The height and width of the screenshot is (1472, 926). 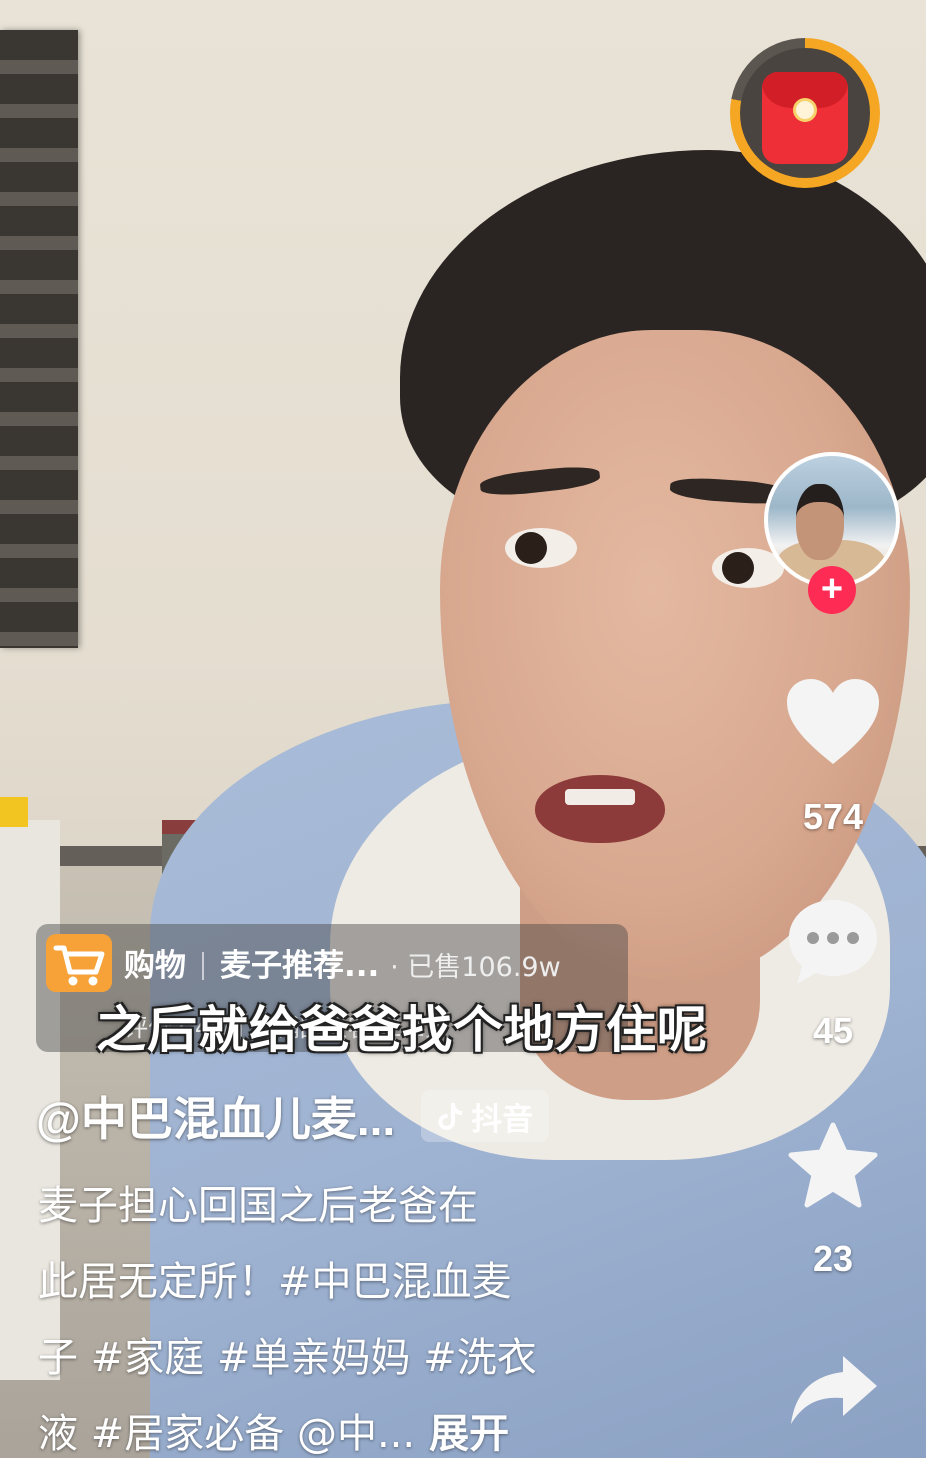 I want to click on like-button: 574, so click(x=833, y=757).